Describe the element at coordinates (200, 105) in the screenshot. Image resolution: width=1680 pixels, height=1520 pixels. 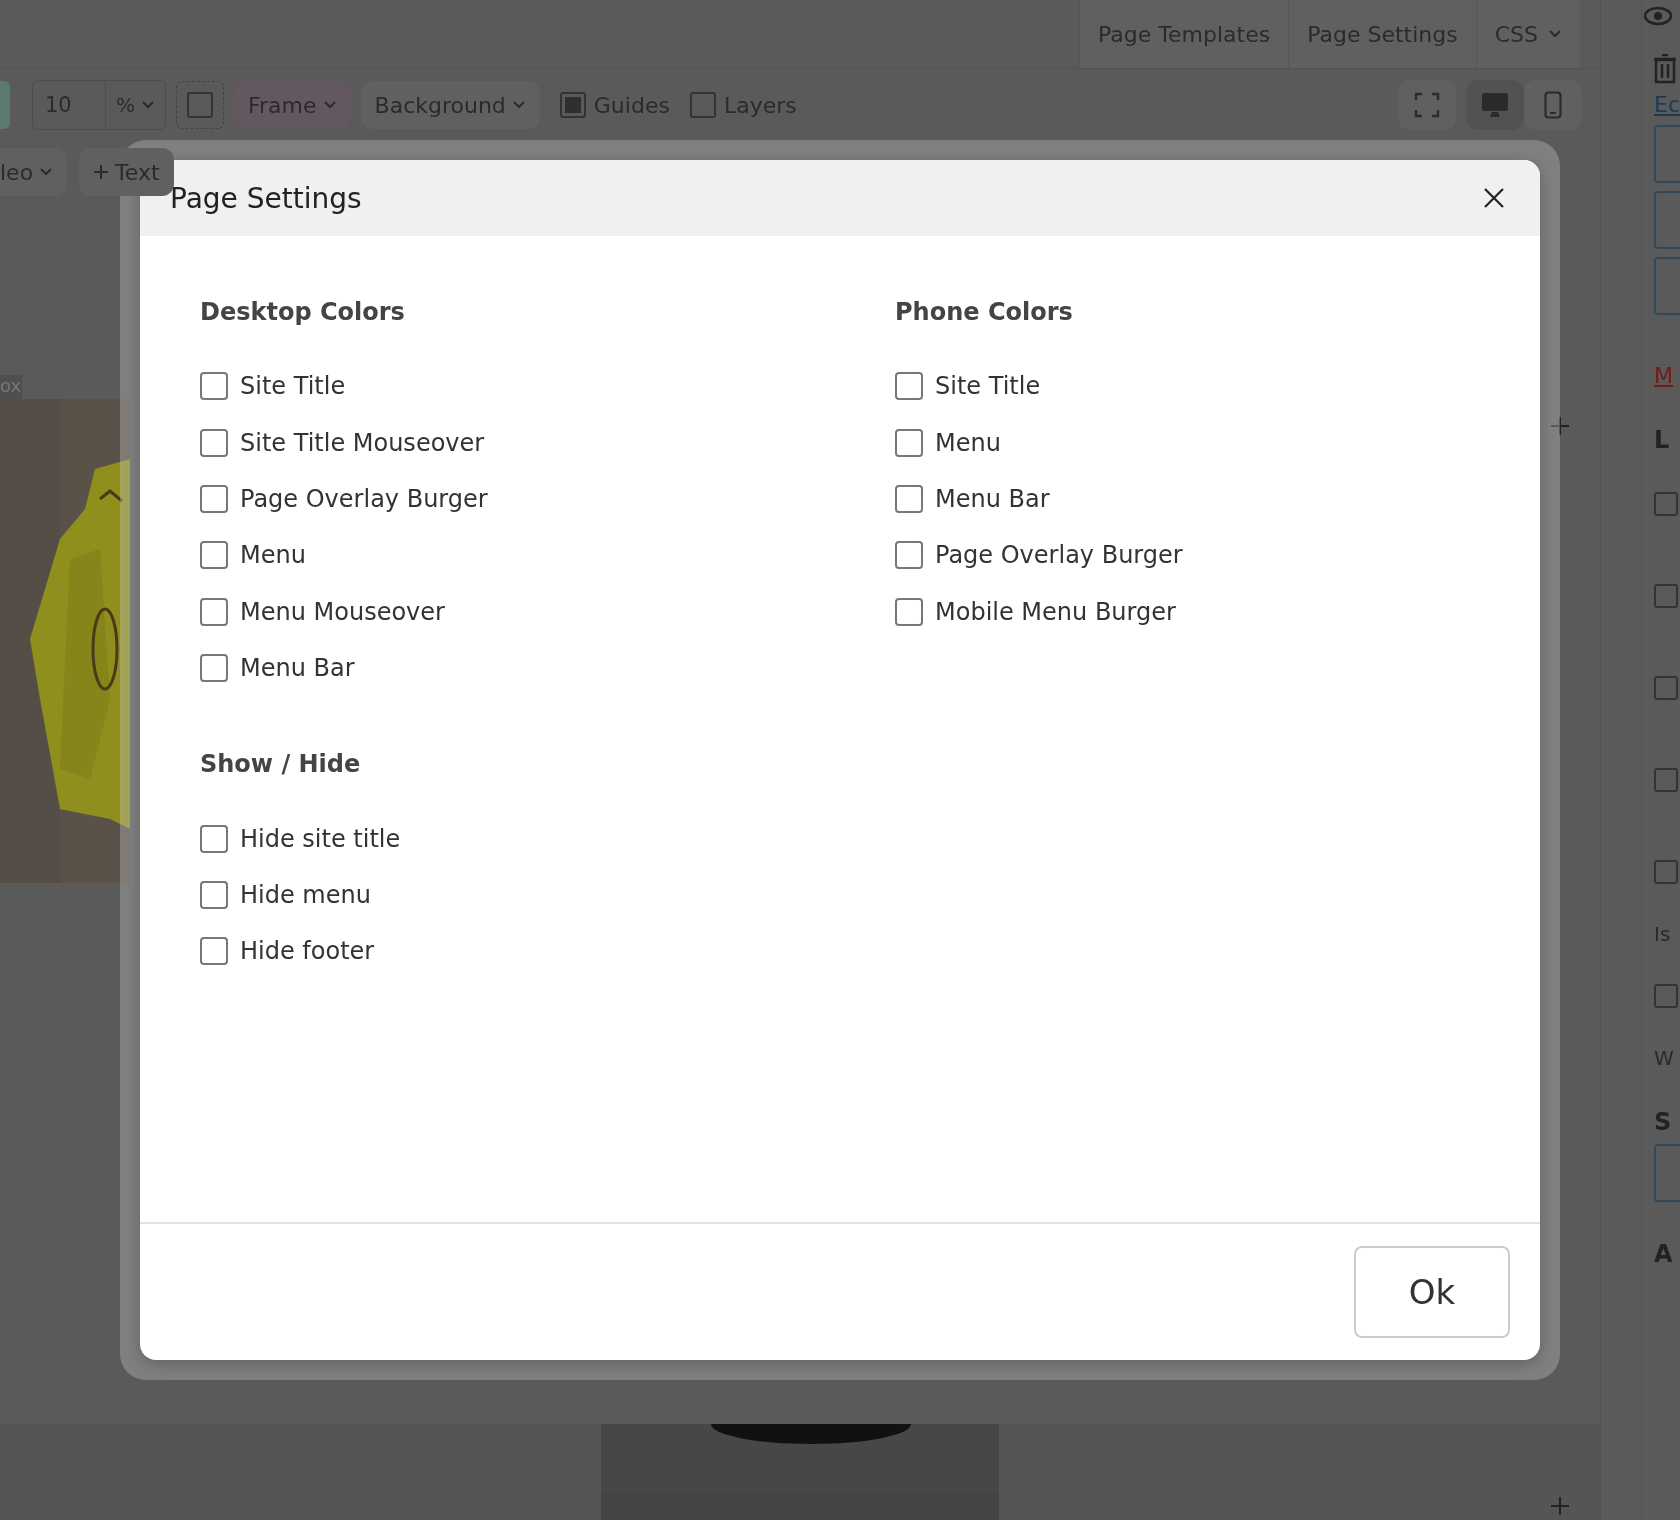
I see `frame-toggle` at that location.